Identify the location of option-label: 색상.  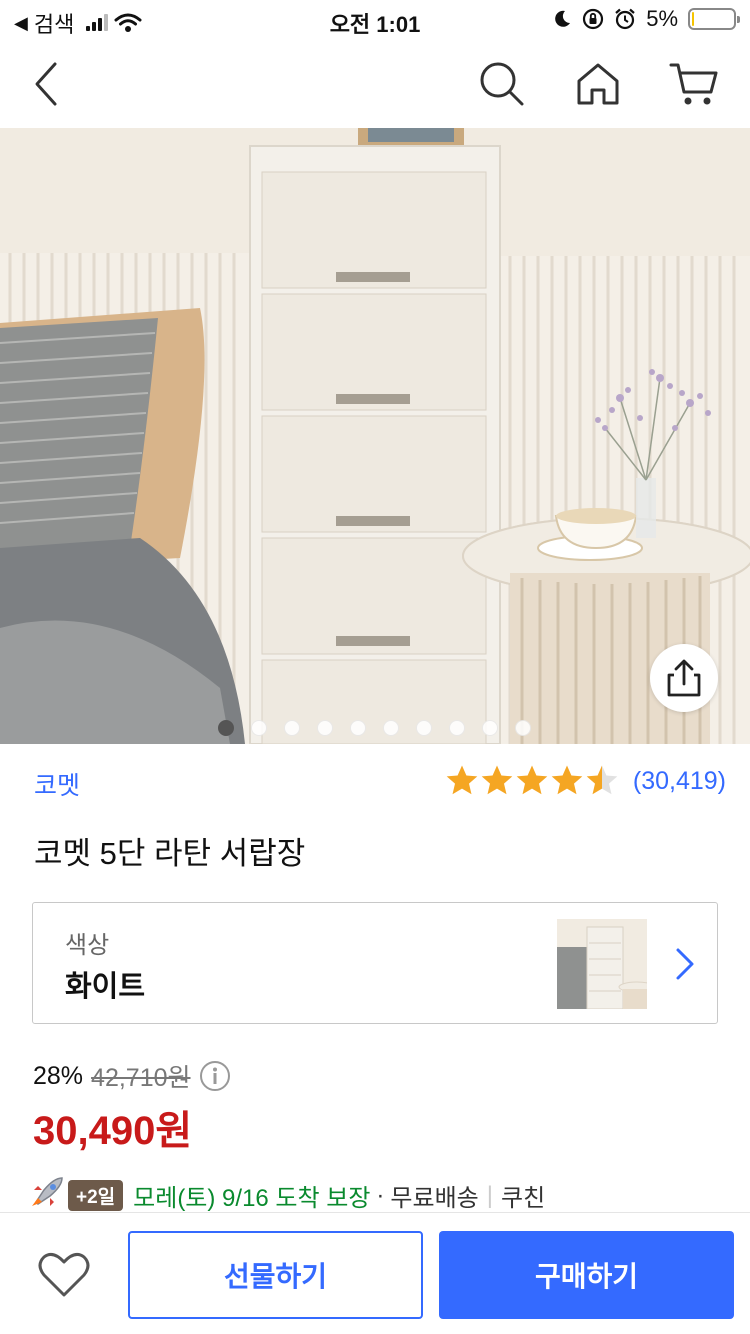
(87, 945).